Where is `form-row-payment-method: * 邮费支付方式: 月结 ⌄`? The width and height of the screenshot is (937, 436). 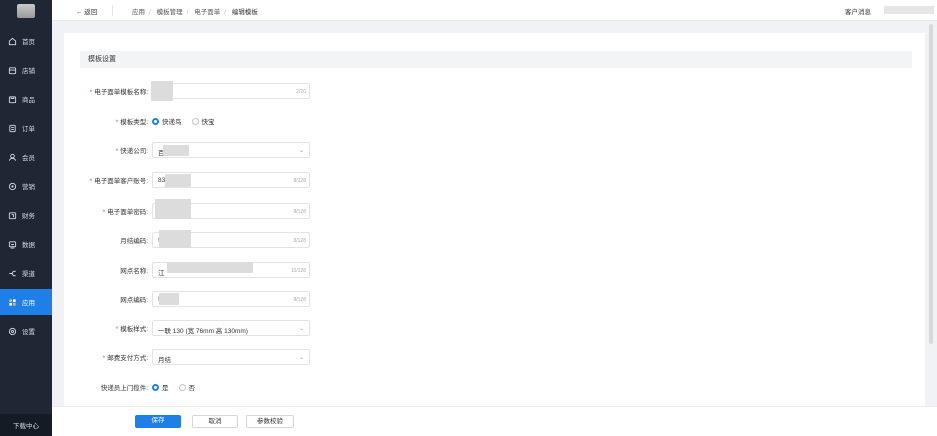 form-row-payment-method: * 邮费支付方式: 月结 ⌄ is located at coordinates (264, 357).